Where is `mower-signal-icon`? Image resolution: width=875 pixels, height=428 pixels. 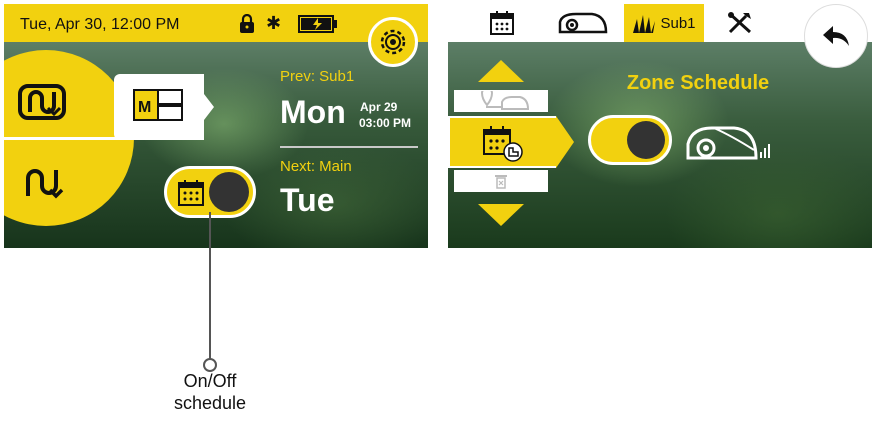
mower-signal-icon is located at coordinates (728, 143).